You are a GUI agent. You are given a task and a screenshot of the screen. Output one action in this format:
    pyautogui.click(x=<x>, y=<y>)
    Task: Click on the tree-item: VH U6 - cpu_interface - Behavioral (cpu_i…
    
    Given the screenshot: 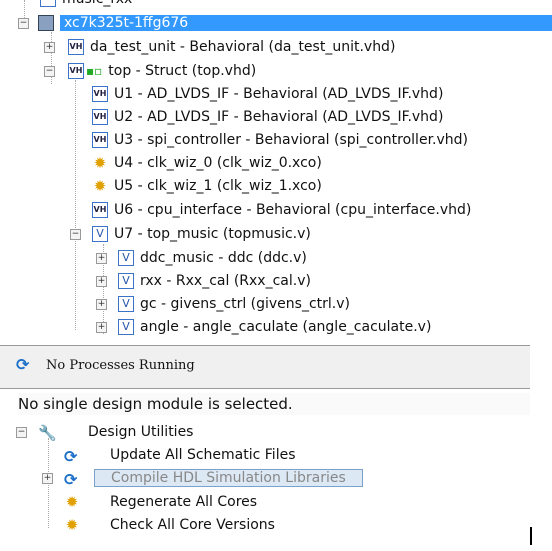 What is the action you would take?
    pyautogui.click(x=281, y=210)
    